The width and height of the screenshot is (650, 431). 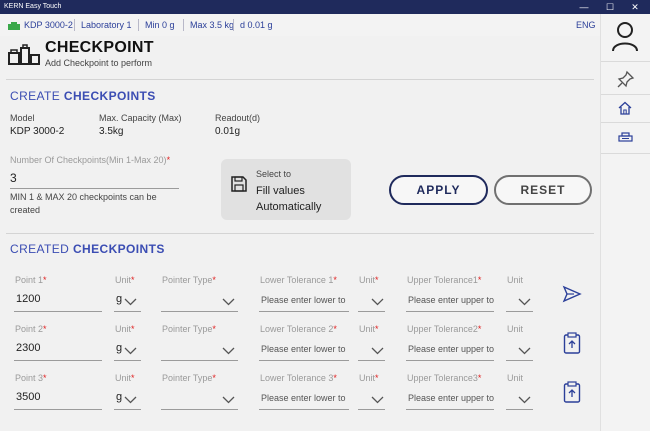 What do you see at coordinates (228, 131) in the screenshot?
I see `readout-value: 0.01g` at bounding box center [228, 131].